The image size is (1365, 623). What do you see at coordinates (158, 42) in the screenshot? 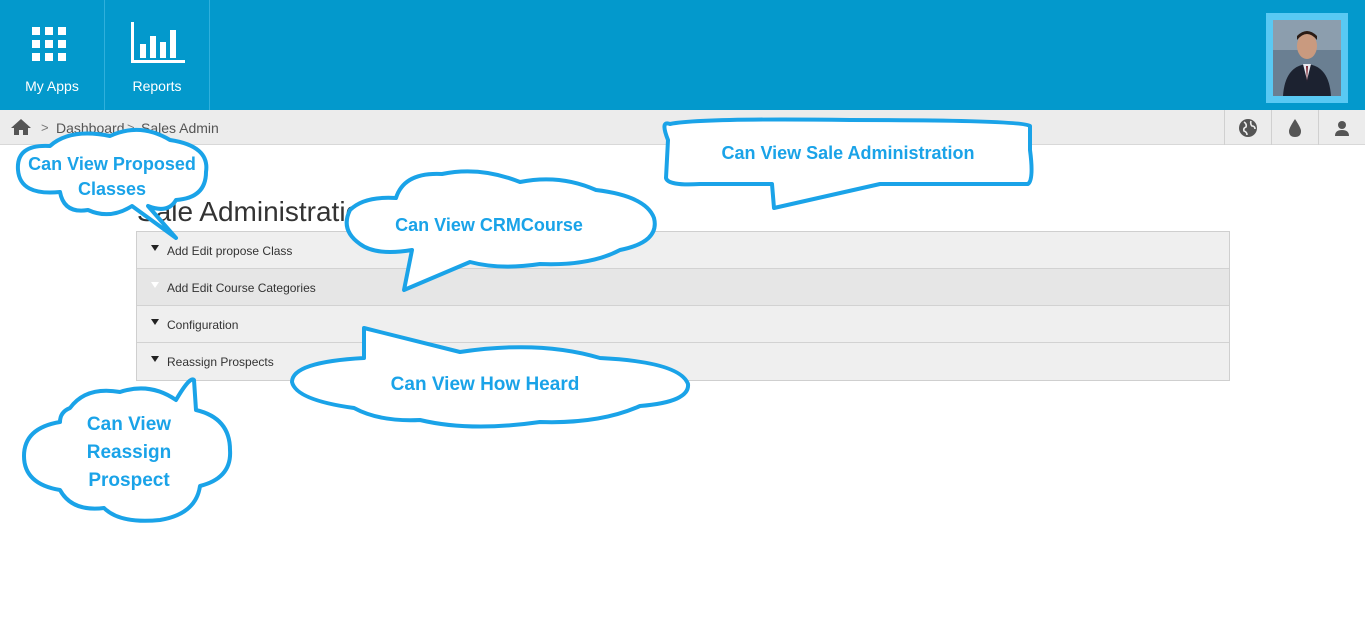
I see `bar-chart-icon` at bounding box center [158, 42].